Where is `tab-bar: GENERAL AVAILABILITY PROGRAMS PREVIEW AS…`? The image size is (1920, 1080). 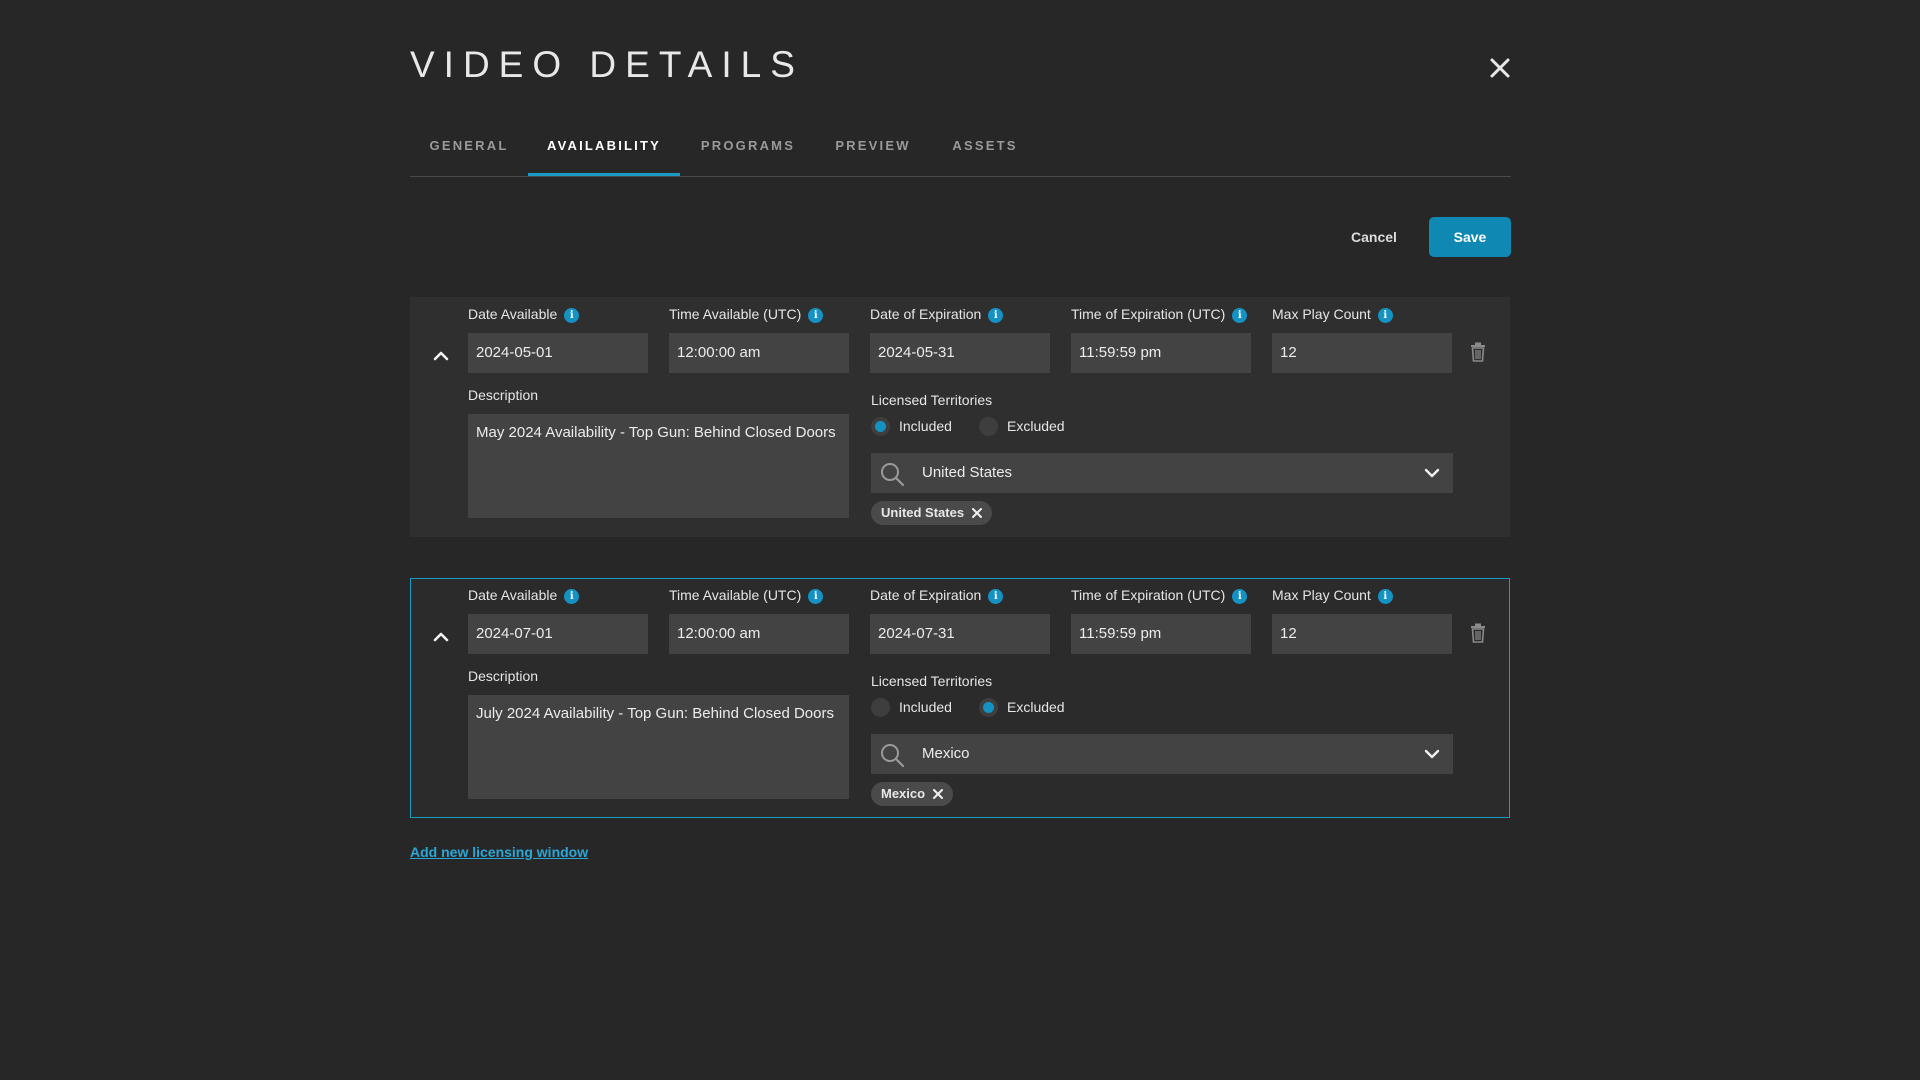 tab-bar: GENERAL AVAILABILITY PROGRAMS PREVIEW AS… is located at coordinates (960, 152).